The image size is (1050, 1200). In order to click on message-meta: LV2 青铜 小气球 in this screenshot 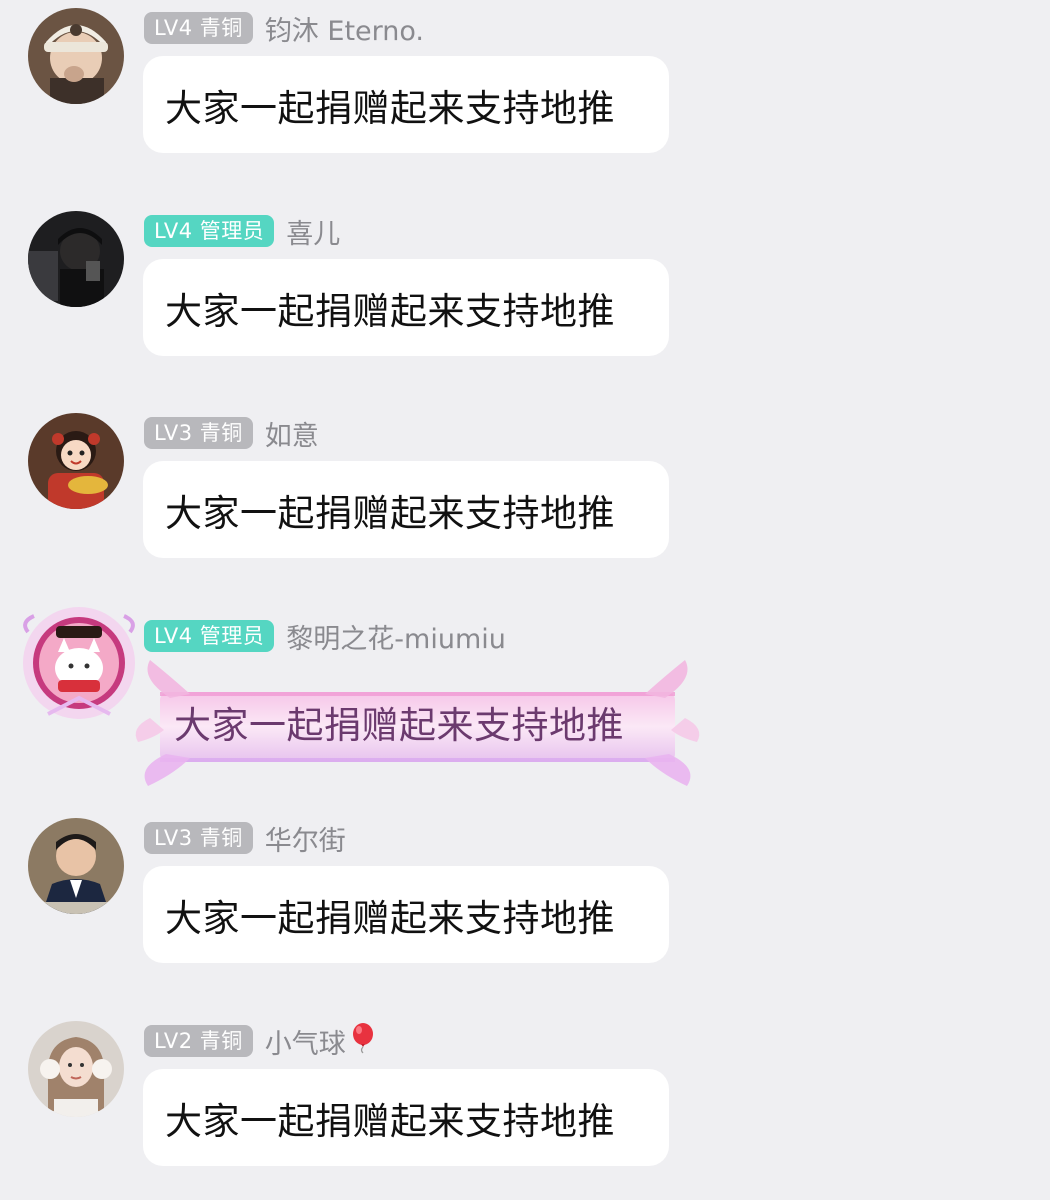, I will do `click(260, 1041)`.